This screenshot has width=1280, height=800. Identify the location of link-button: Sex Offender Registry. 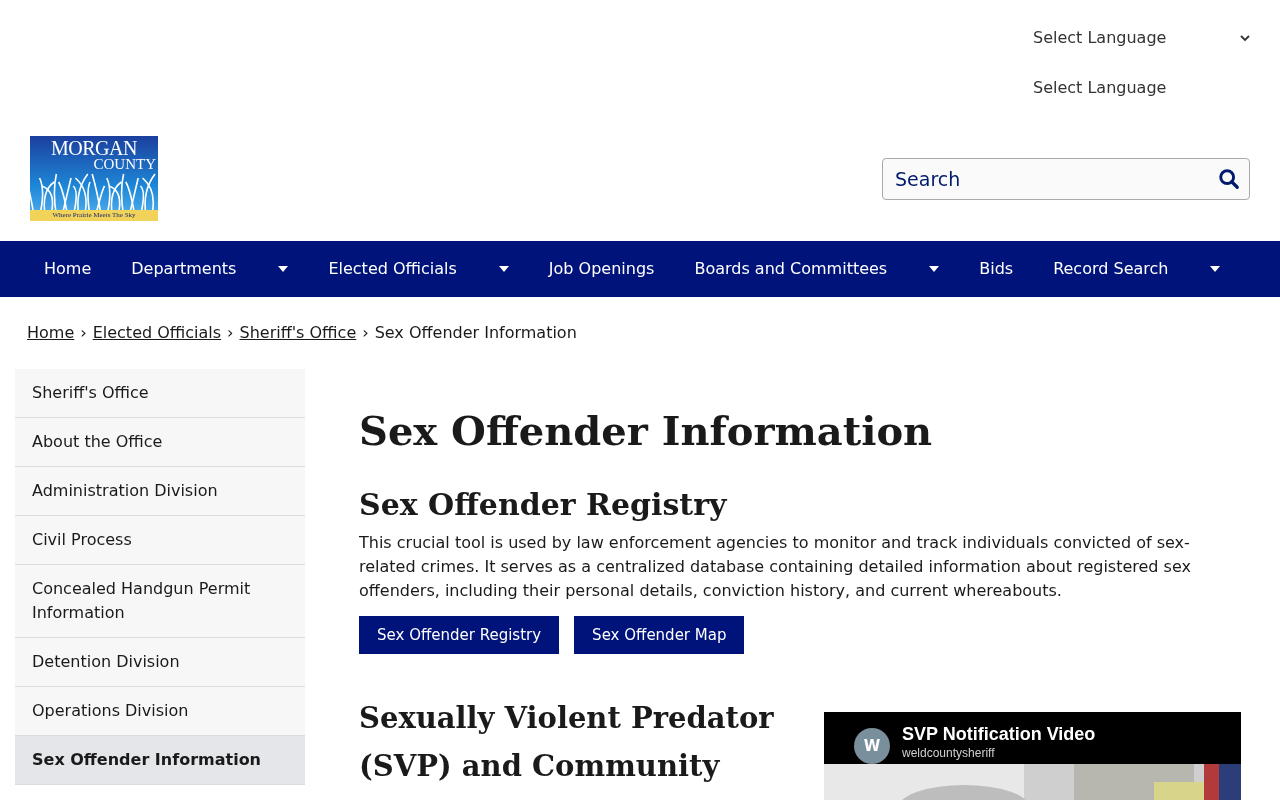
(459, 635).